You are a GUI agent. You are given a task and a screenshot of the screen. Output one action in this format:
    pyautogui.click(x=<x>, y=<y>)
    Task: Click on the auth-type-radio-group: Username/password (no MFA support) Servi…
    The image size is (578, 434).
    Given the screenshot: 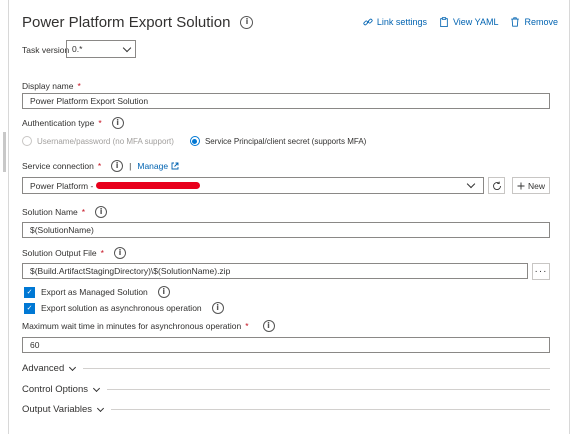 What is the action you would take?
    pyautogui.click(x=194, y=141)
    